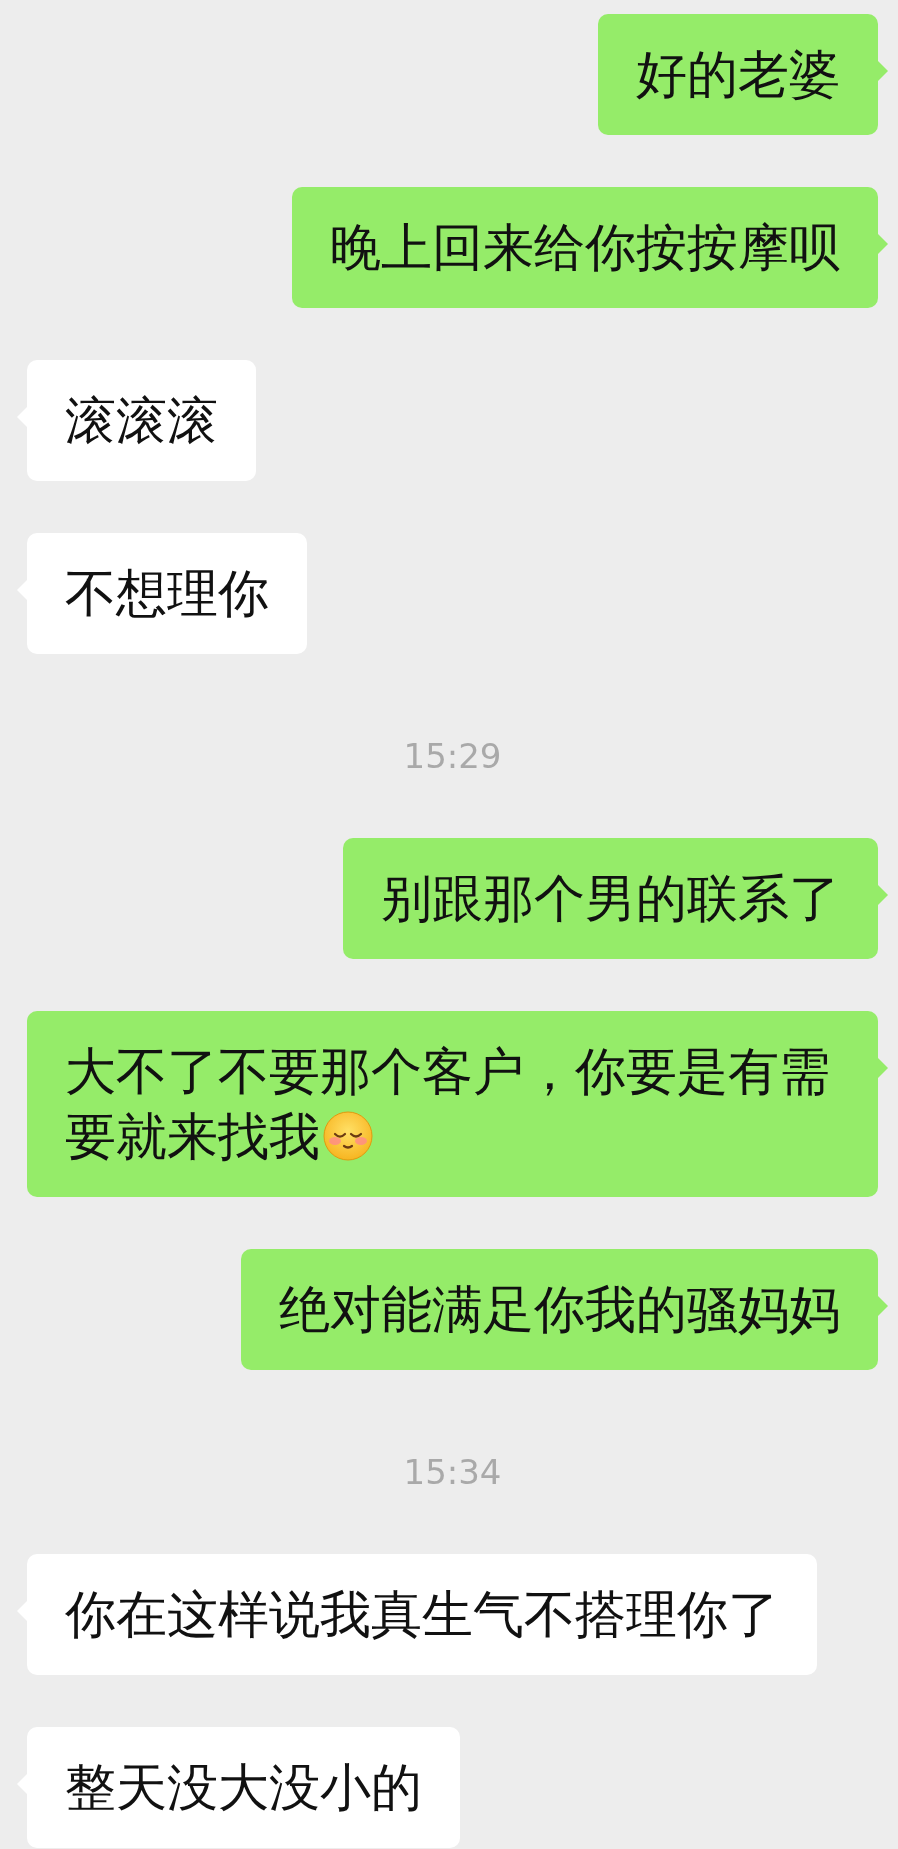 This screenshot has width=898, height=1849. Describe the element at coordinates (452, 756) in the screenshot. I see `timestamp: 15:29` at that location.